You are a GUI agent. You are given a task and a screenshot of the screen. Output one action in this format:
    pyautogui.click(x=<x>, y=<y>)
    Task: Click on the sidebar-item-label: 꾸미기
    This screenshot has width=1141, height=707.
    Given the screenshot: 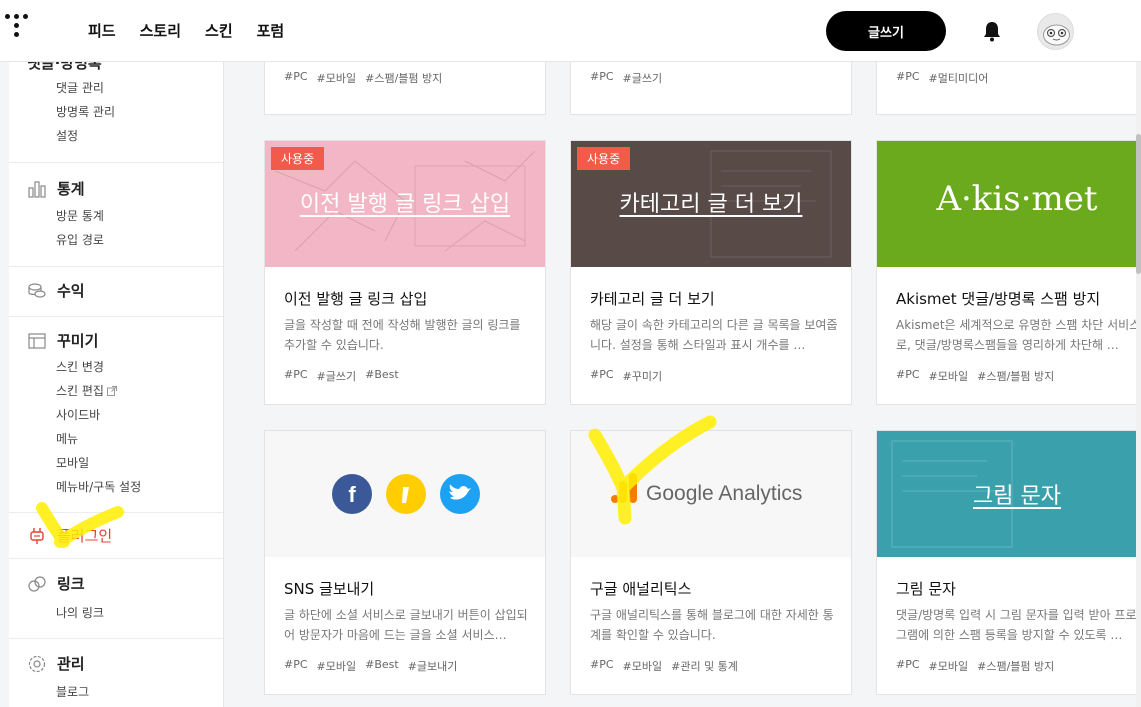 What is the action you would take?
    pyautogui.click(x=78, y=341)
    